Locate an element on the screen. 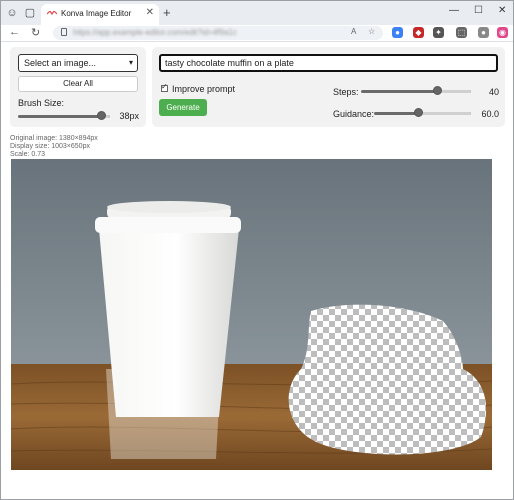  read-aloud-icon: A is located at coordinates (353, 31).